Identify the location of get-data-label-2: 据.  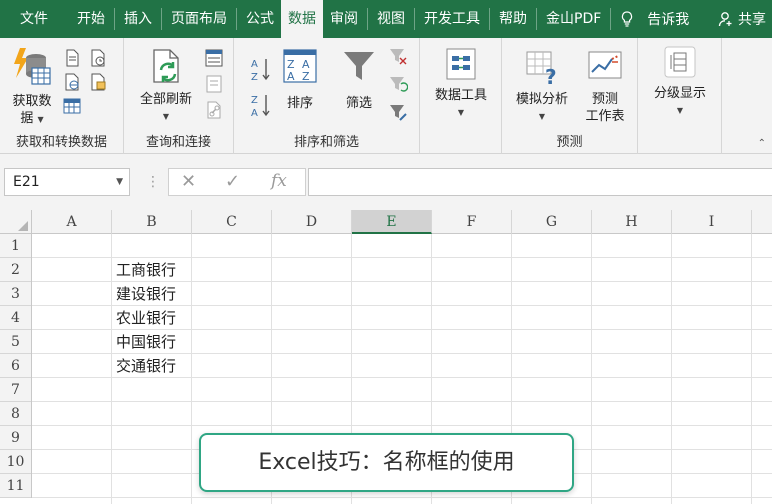
(27, 118).